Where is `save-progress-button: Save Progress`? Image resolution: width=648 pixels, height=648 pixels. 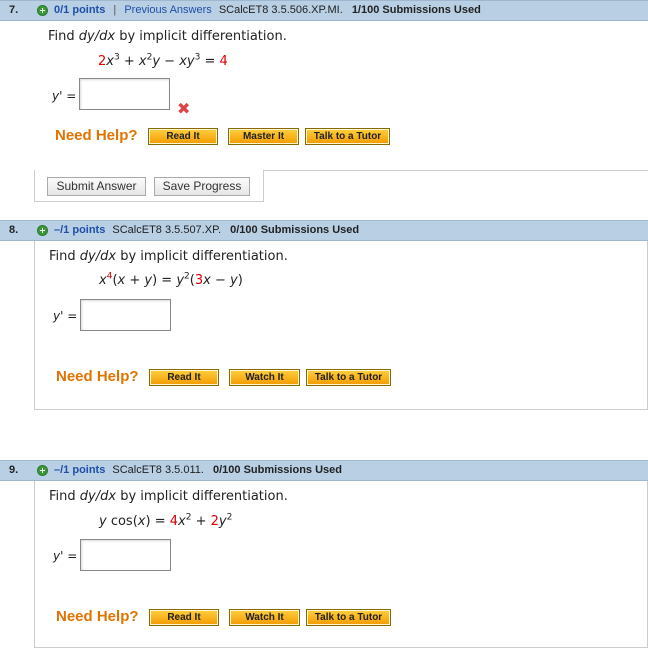 save-progress-button: Save Progress is located at coordinates (202, 186).